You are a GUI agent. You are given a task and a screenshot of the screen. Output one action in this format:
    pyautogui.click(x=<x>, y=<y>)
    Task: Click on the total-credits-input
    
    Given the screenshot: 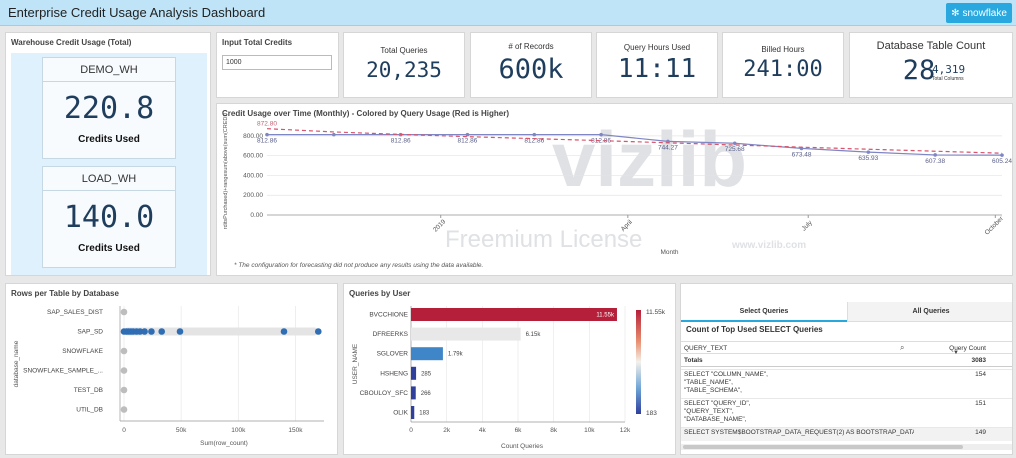 What is the action you would take?
    pyautogui.click(x=277, y=62)
    